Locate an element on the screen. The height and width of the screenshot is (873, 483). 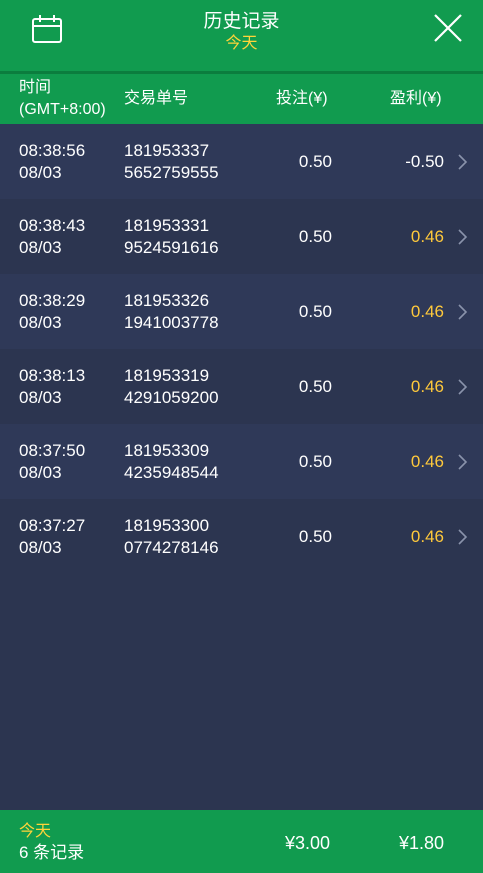
row-order-part2: 4235948544 is located at coordinates (171, 472).